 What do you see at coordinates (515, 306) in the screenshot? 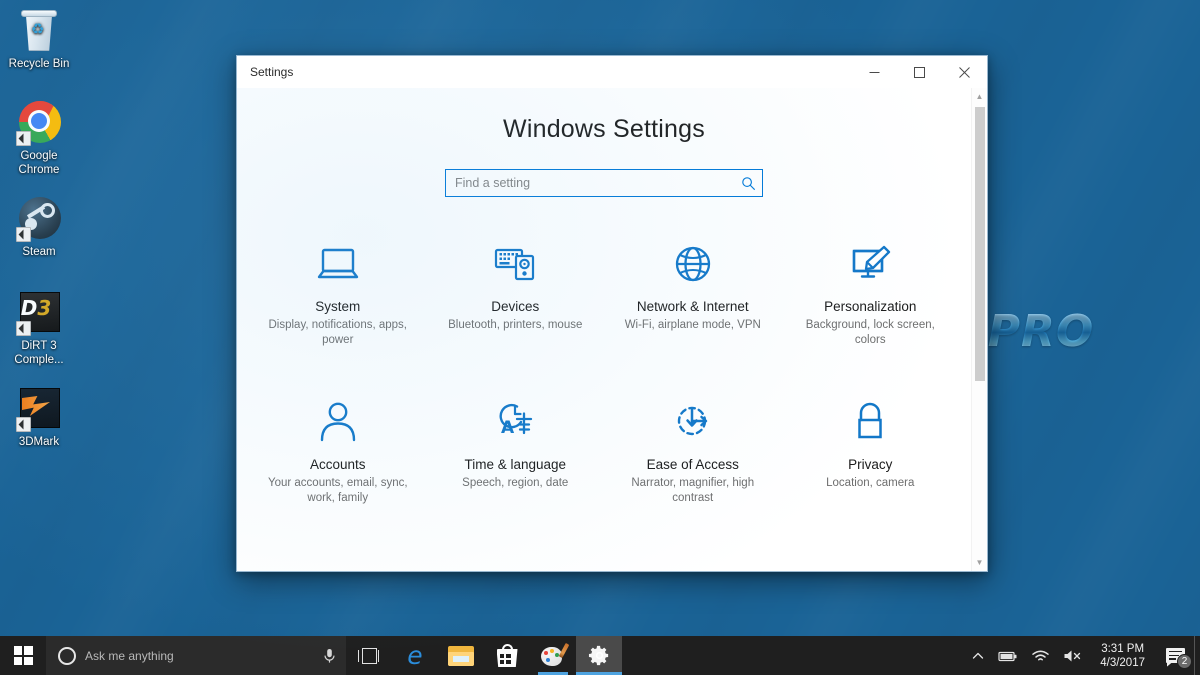
I see `tile-title: Devices` at bounding box center [515, 306].